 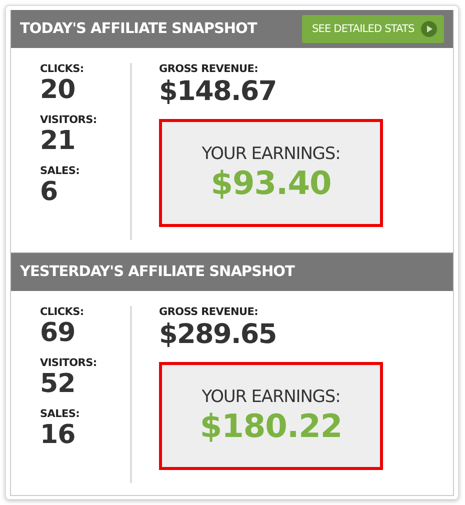 What do you see at coordinates (58, 90) in the screenshot?
I see `stat-value: 20` at bounding box center [58, 90].